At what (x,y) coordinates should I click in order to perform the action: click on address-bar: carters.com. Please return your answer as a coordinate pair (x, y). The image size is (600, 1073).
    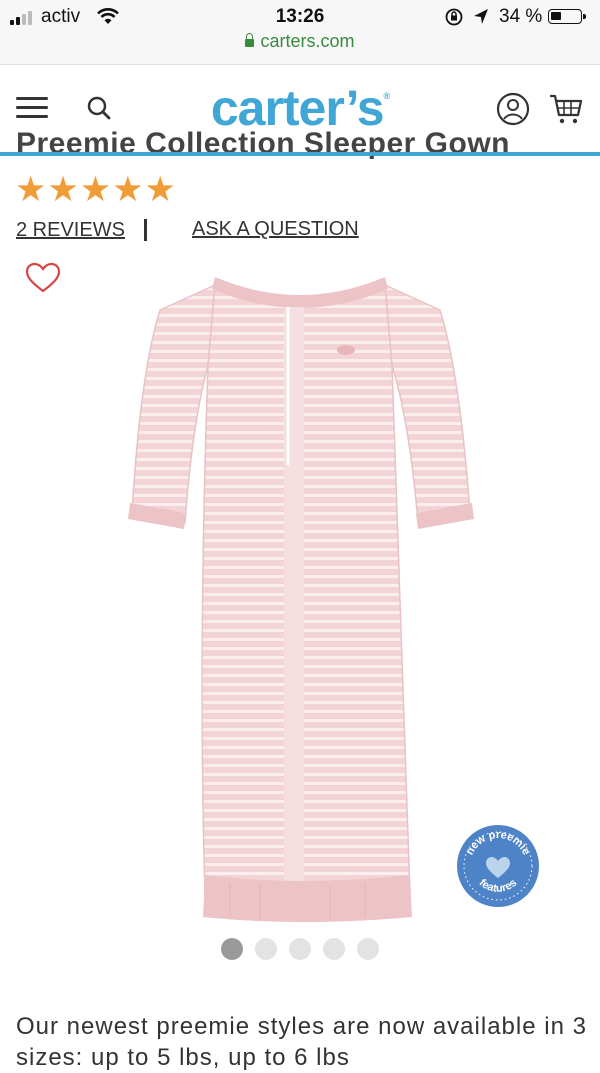
    Looking at the image, I should click on (300, 41).